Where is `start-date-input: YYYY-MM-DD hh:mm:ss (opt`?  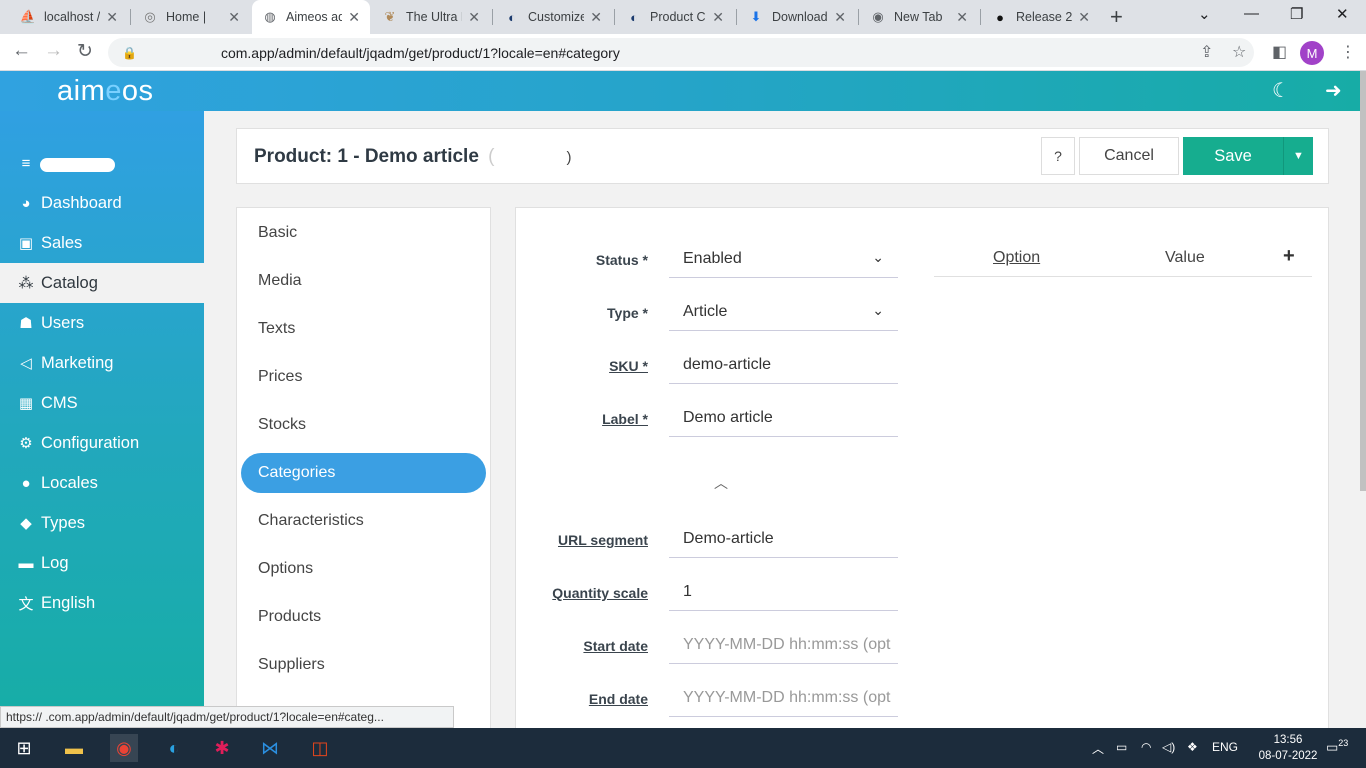 start-date-input: YYYY-MM-DD hh:mm:ss (opt is located at coordinates (783, 645).